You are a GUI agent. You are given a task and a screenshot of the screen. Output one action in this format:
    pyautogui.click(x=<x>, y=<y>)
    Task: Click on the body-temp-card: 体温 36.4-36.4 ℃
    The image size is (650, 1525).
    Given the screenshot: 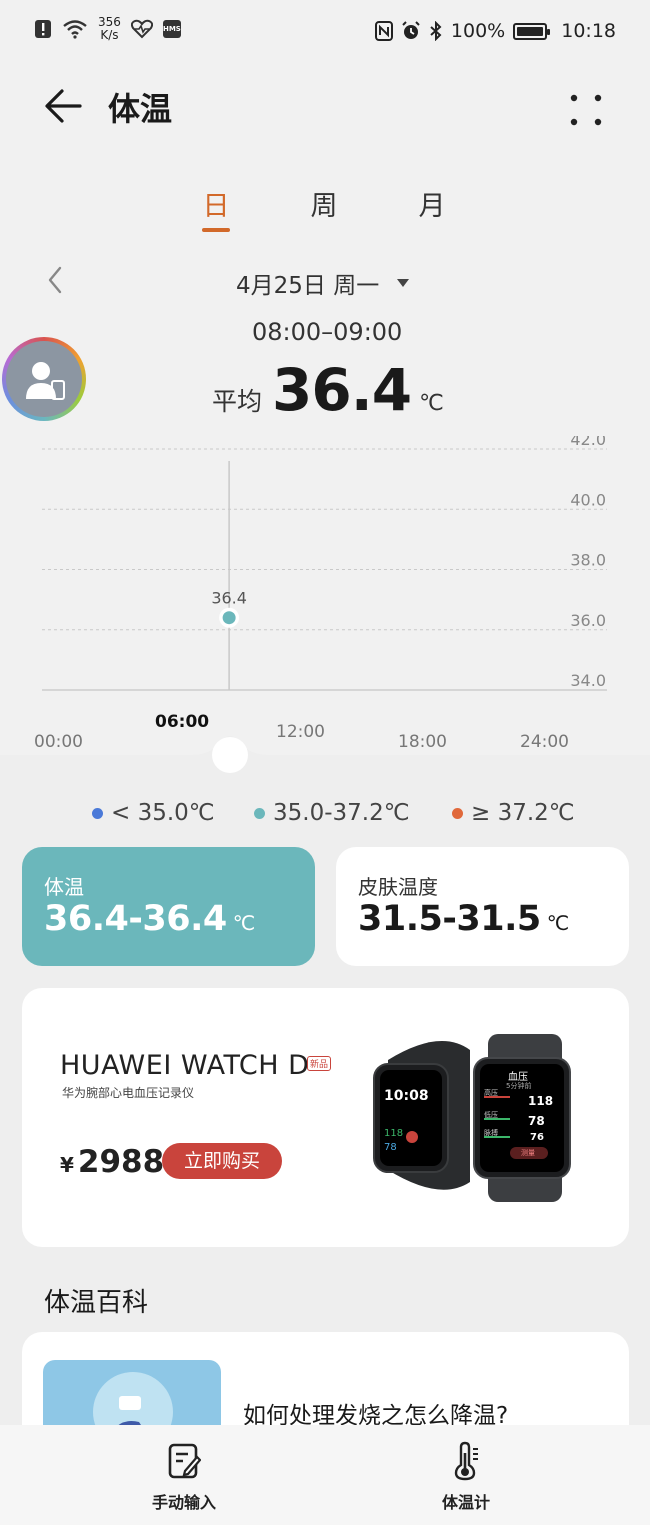 What is the action you would take?
    pyautogui.click(x=168, y=906)
    